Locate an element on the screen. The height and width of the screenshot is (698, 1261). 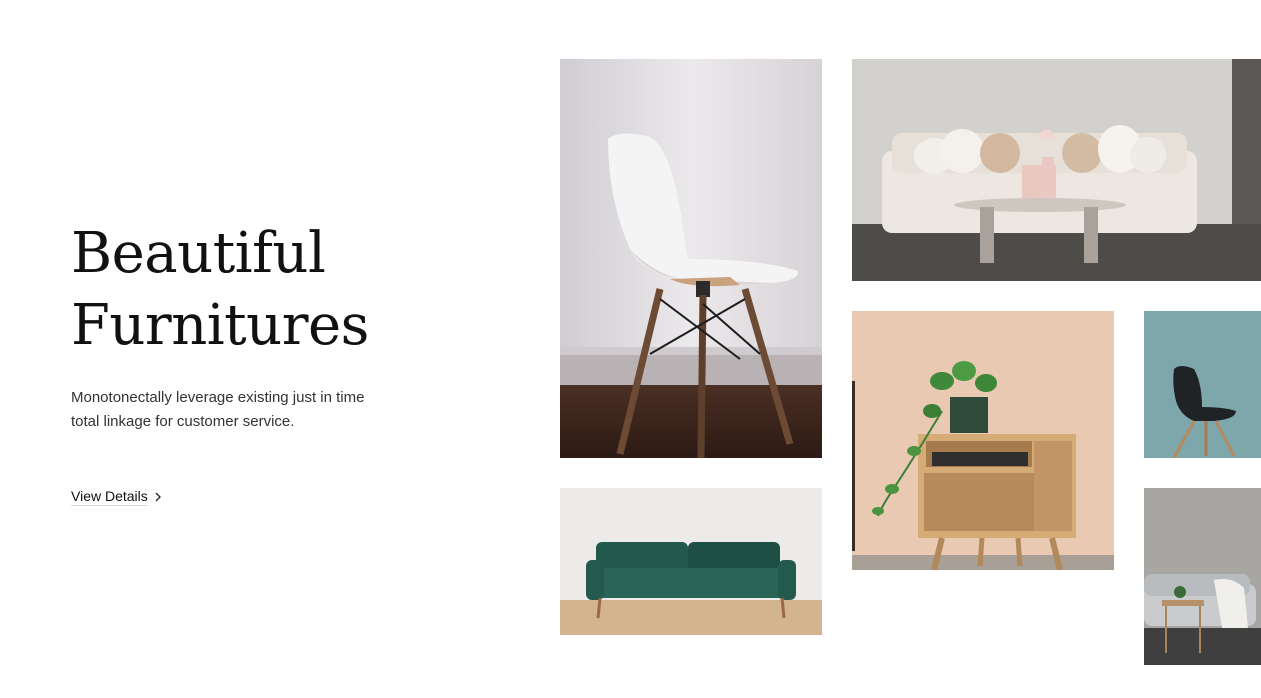
view-details-link: View Details is located at coordinates (116, 497).